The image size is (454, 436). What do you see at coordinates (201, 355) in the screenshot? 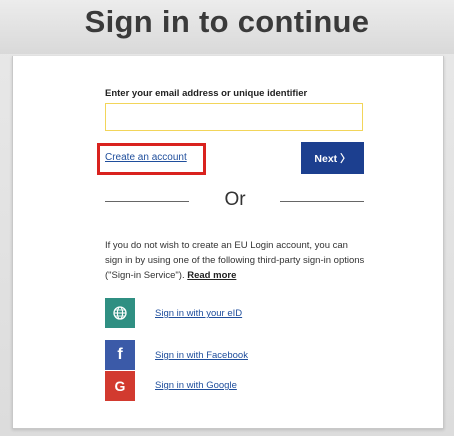
I see `sign-in-facebook-link: Sign in with Facebook` at bounding box center [201, 355].